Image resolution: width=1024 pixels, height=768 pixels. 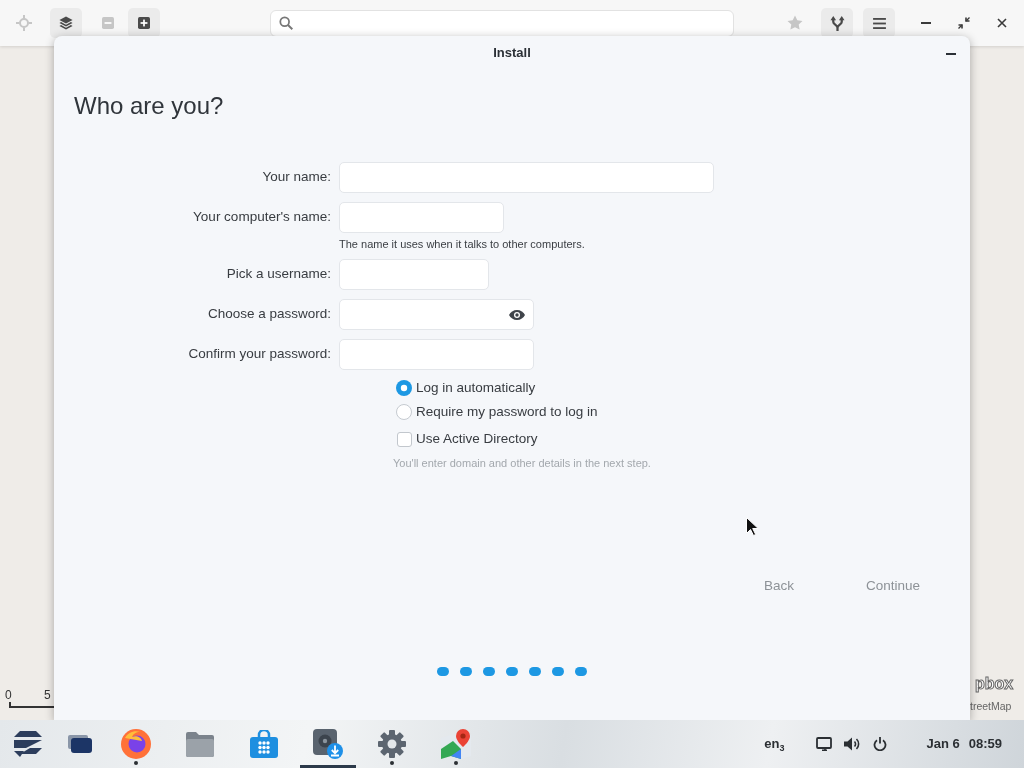 What do you see at coordinates (1002, 23) in the screenshot?
I see `close-icon` at bounding box center [1002, 23].